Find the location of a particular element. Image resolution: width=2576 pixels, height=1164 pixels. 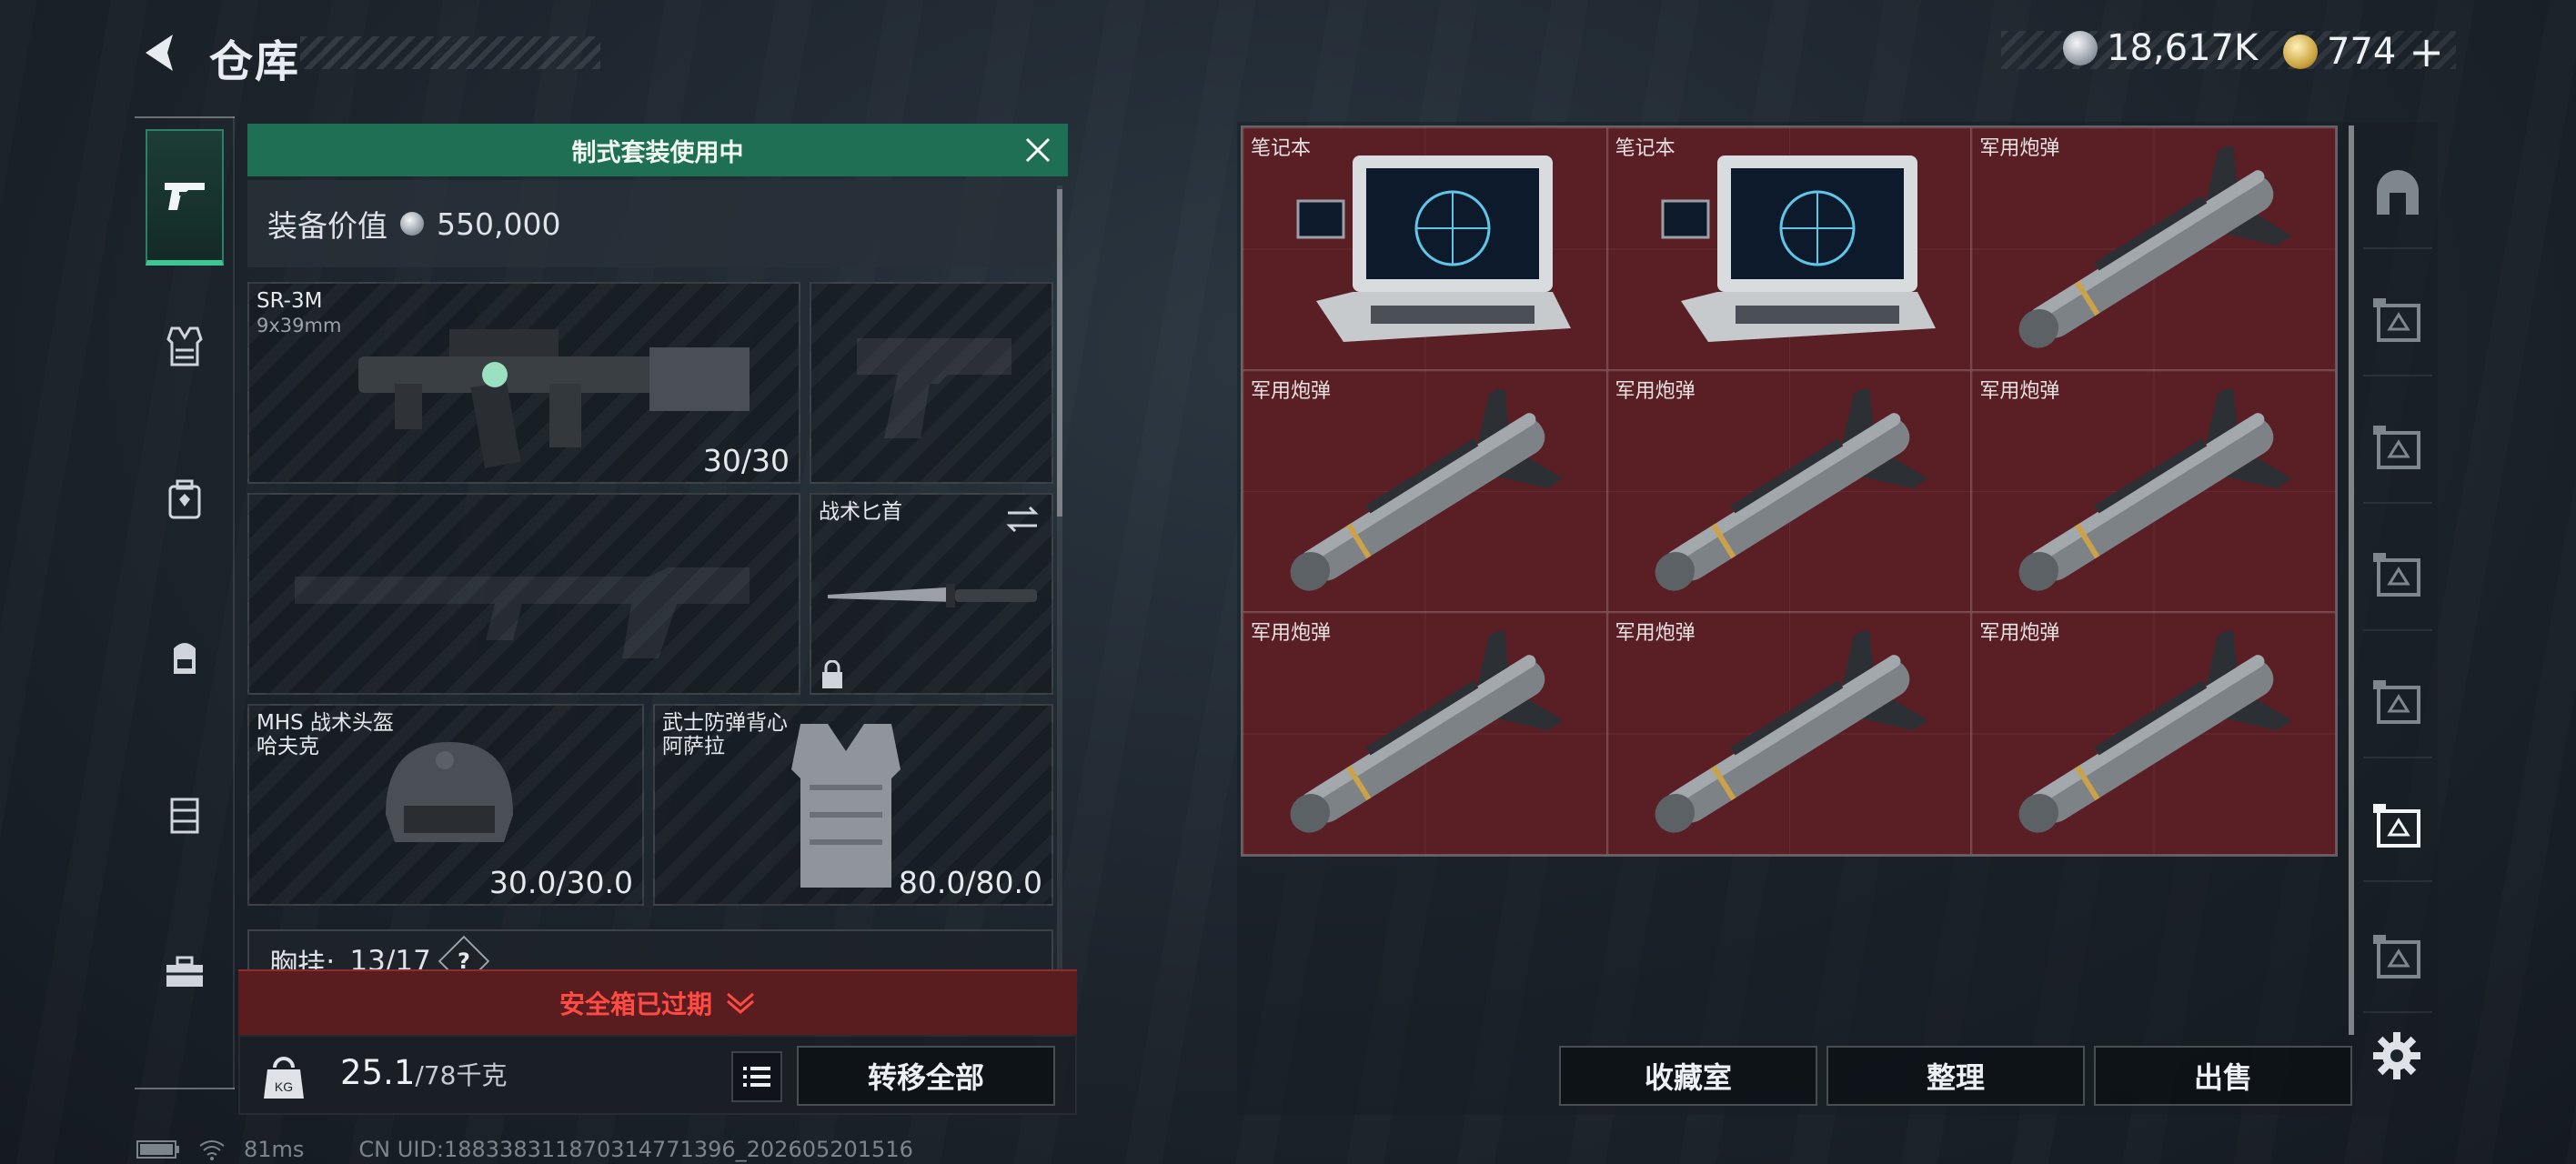

lock-icon is located at coordinates (832, 674).